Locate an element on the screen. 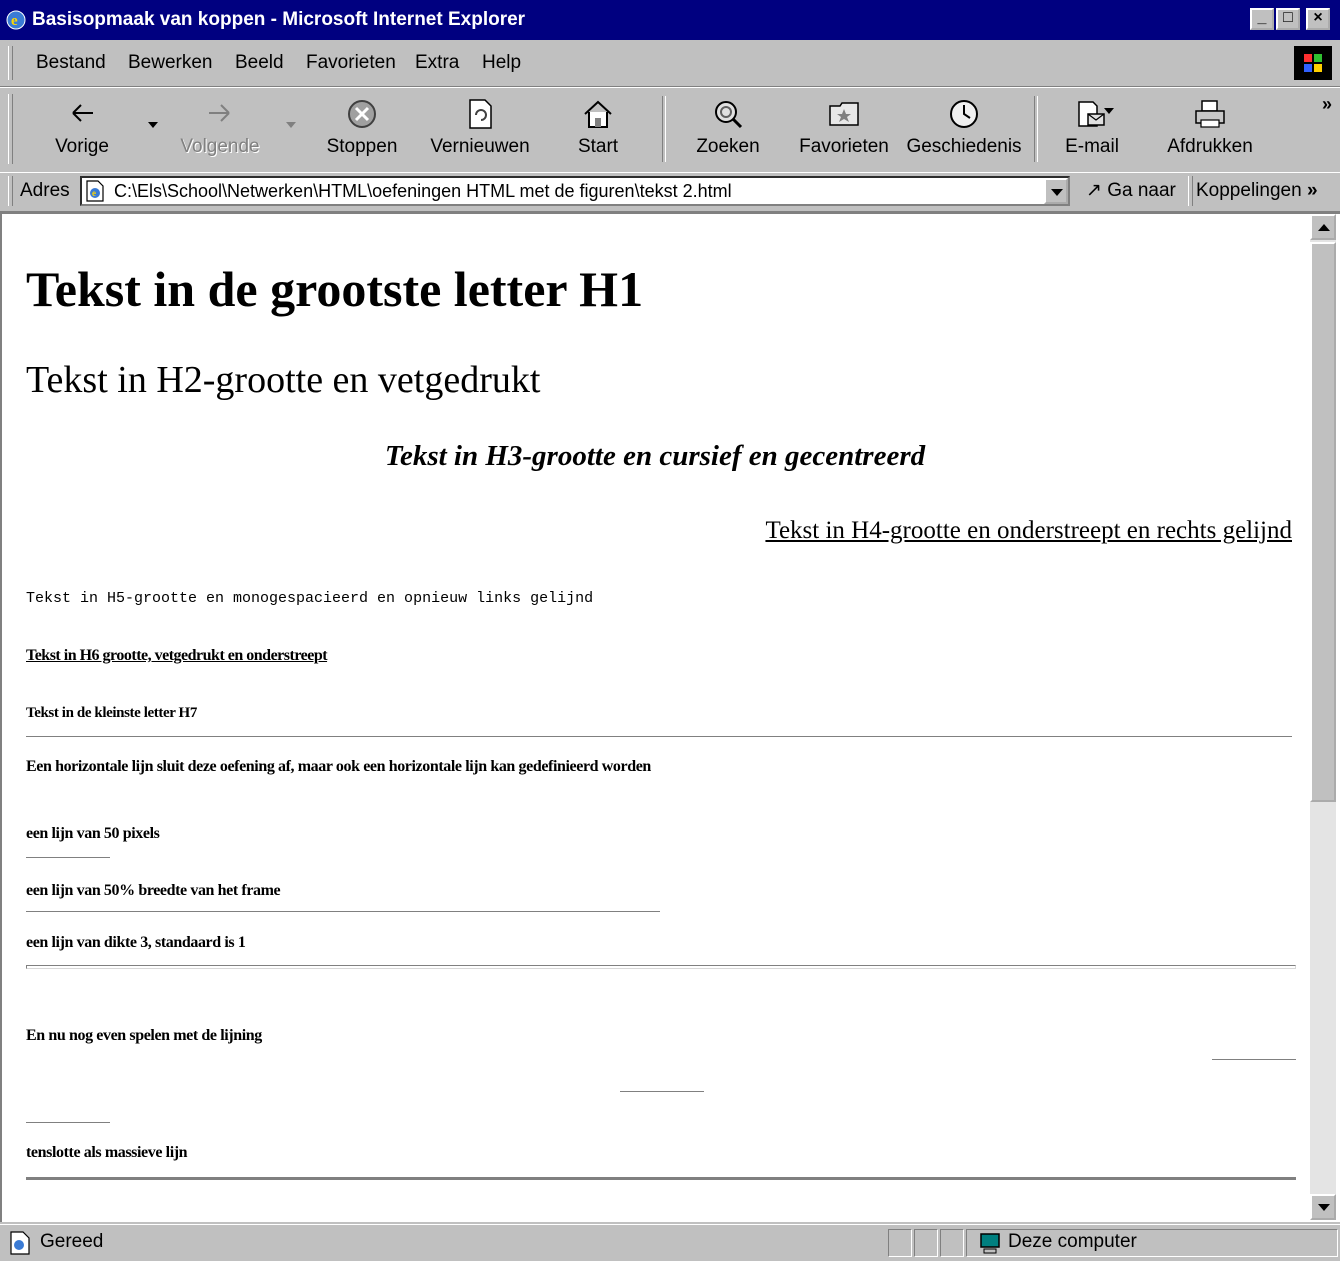 The width and height of the screenshot is (1340, 1261). home-button: Start is located at coordinates (598, 128).